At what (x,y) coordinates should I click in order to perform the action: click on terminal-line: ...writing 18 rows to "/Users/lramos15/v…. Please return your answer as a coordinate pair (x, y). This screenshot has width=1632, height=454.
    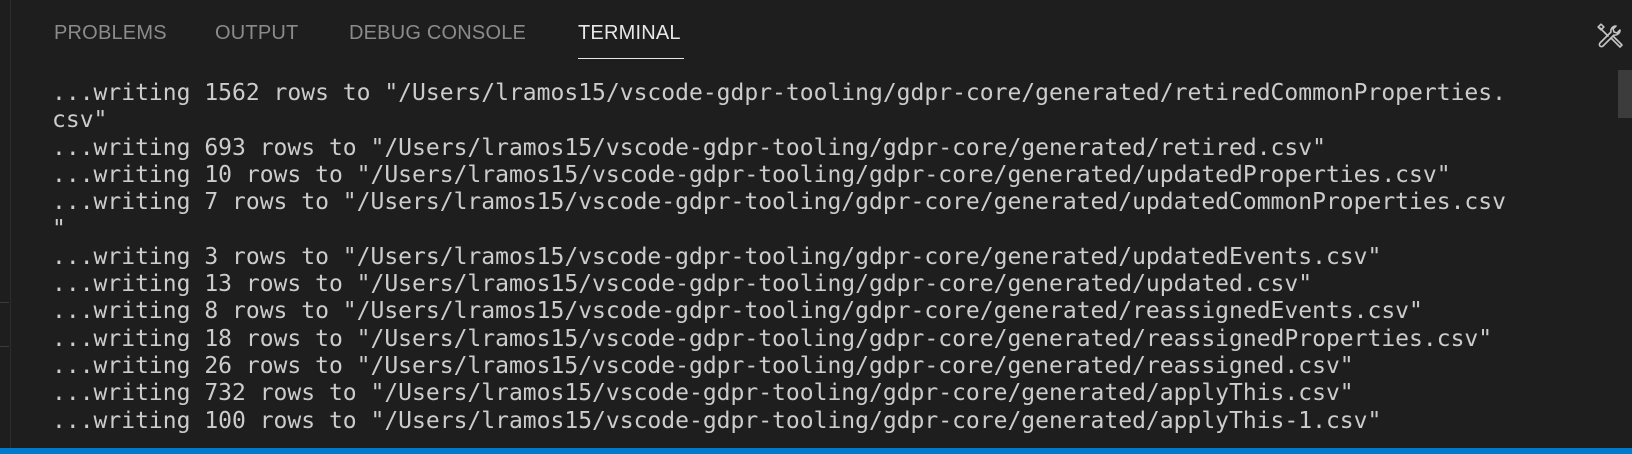
    Looking at the image, I should click on (772, 338).